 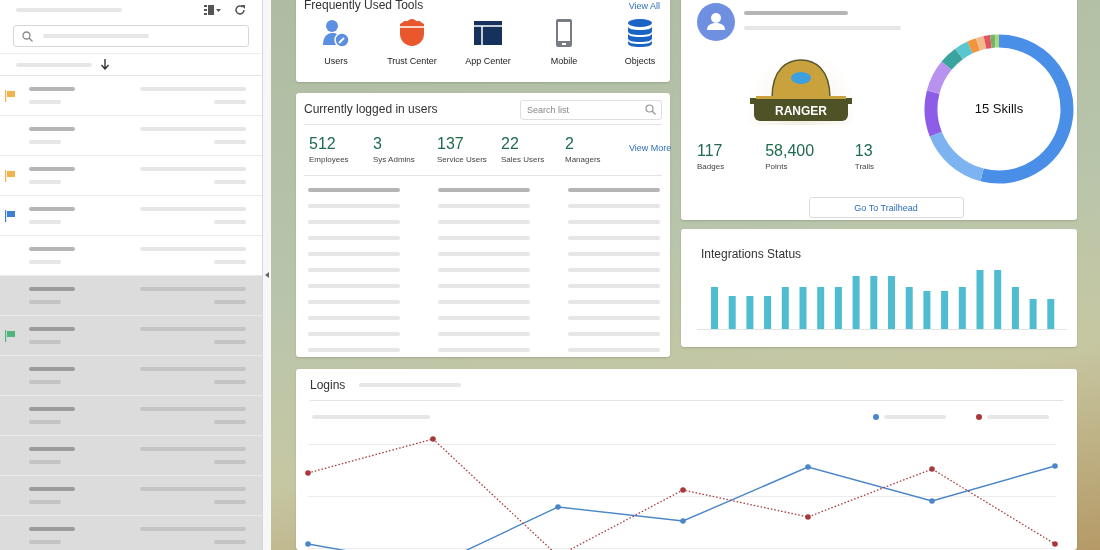 I want to click on card-title: Integrations Status, so click(x=752, y=254).